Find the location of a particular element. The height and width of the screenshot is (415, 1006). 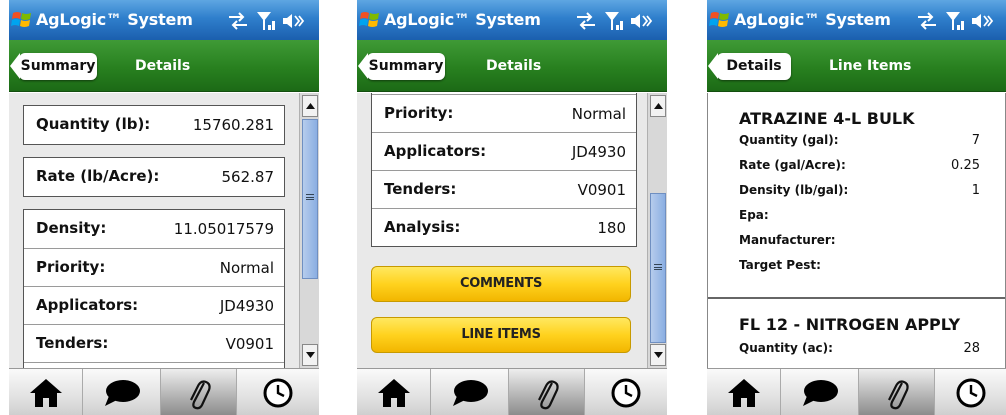

field-row: Quantity (lb): 15760.281 is located at coordinates (154, 125).